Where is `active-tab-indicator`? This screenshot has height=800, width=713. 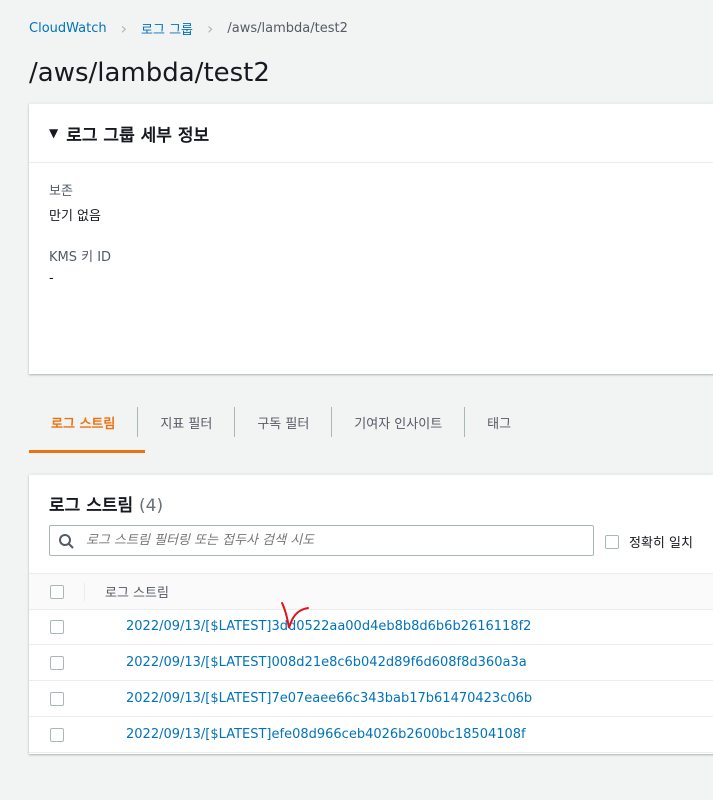 active-tab-indicator is located at coordinates (87, 451).